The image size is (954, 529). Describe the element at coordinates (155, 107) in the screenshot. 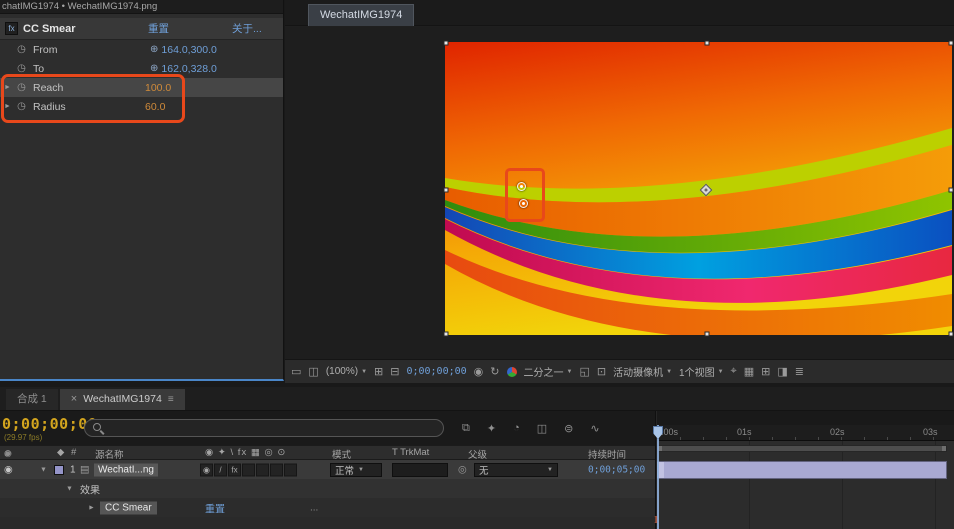

I see `property-value-radius: 60.0` at that location.